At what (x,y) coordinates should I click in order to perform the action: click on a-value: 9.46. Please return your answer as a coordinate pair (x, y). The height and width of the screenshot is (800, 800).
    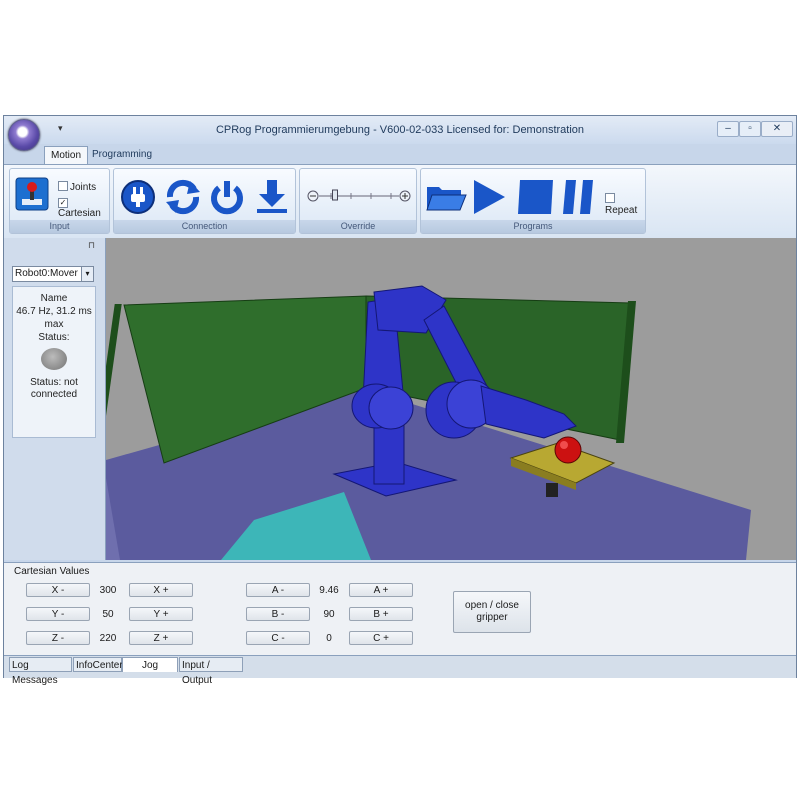
    Looking at the image, I should click on (329, 590).